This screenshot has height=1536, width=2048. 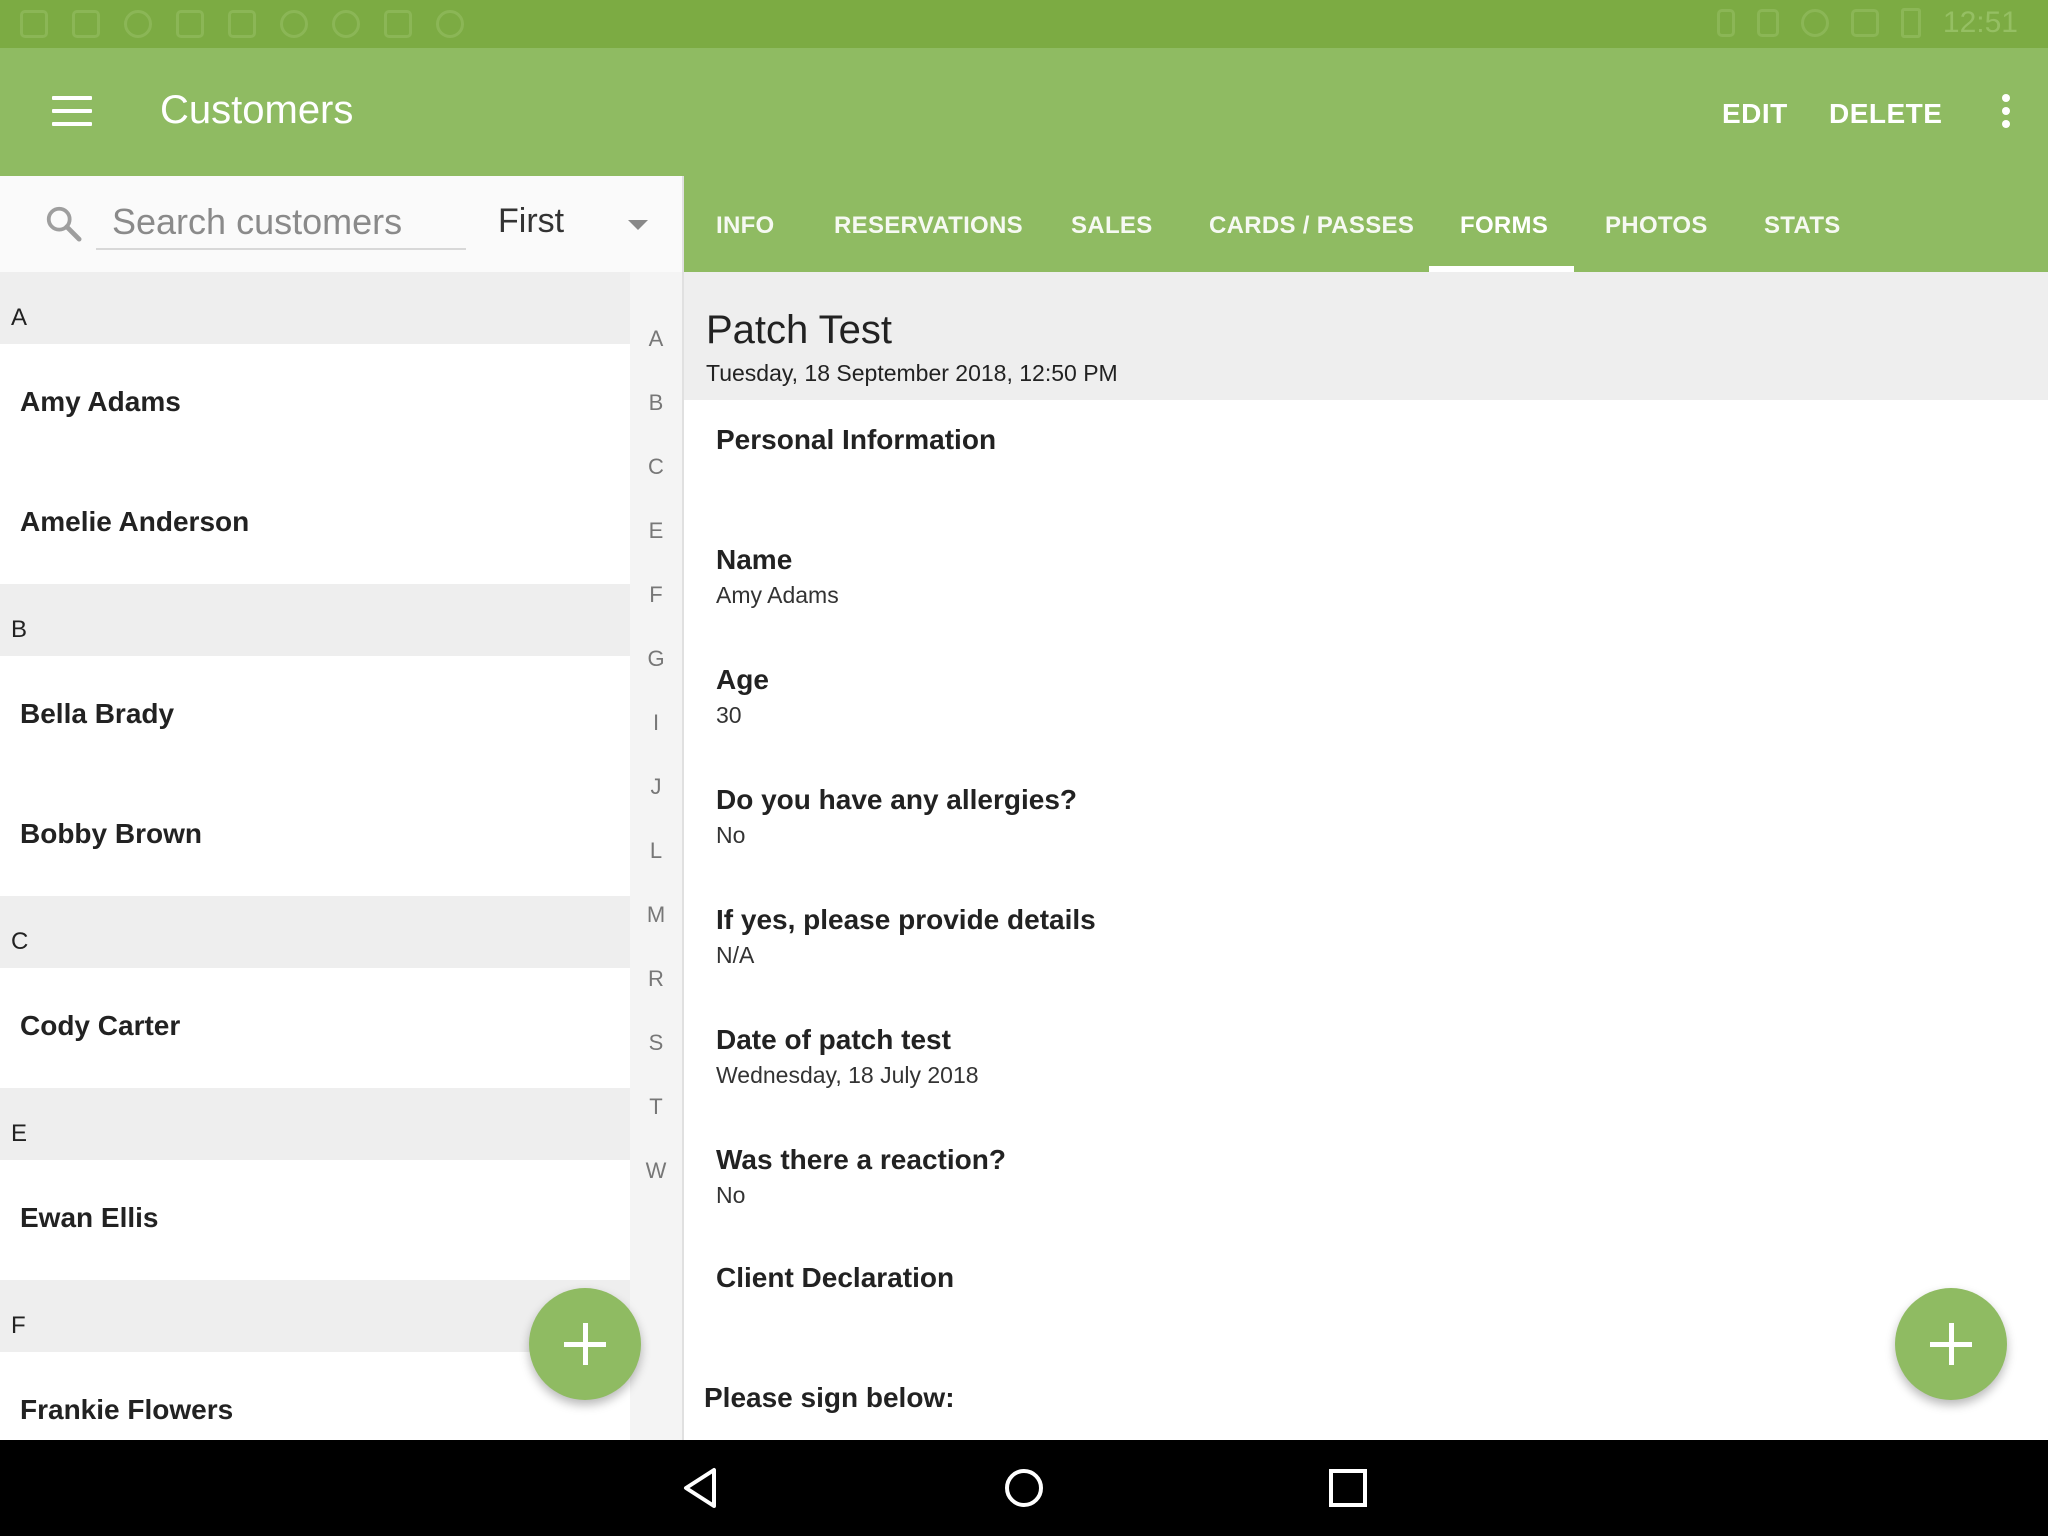 What do you see at coordinates (912, 373) in the screenshot?
I see `form-date: Tuesday, 18 September 2018, 12:50 PM` at bounding box center [912, 373].